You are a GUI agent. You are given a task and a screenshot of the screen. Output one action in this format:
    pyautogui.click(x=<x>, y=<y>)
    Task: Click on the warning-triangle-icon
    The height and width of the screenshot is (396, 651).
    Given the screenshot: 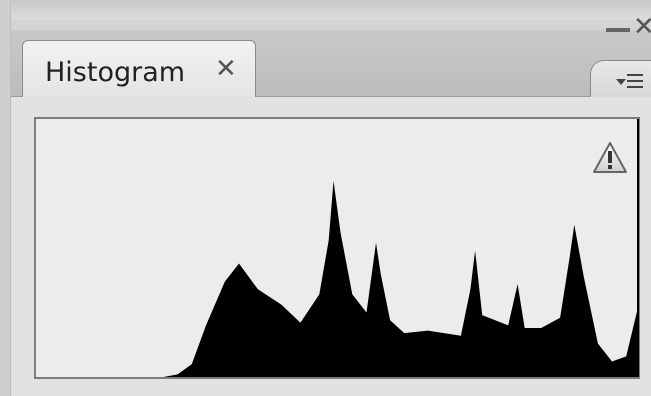 What is the action you would take?
    pyautogui.click(x=610, y=158)
    